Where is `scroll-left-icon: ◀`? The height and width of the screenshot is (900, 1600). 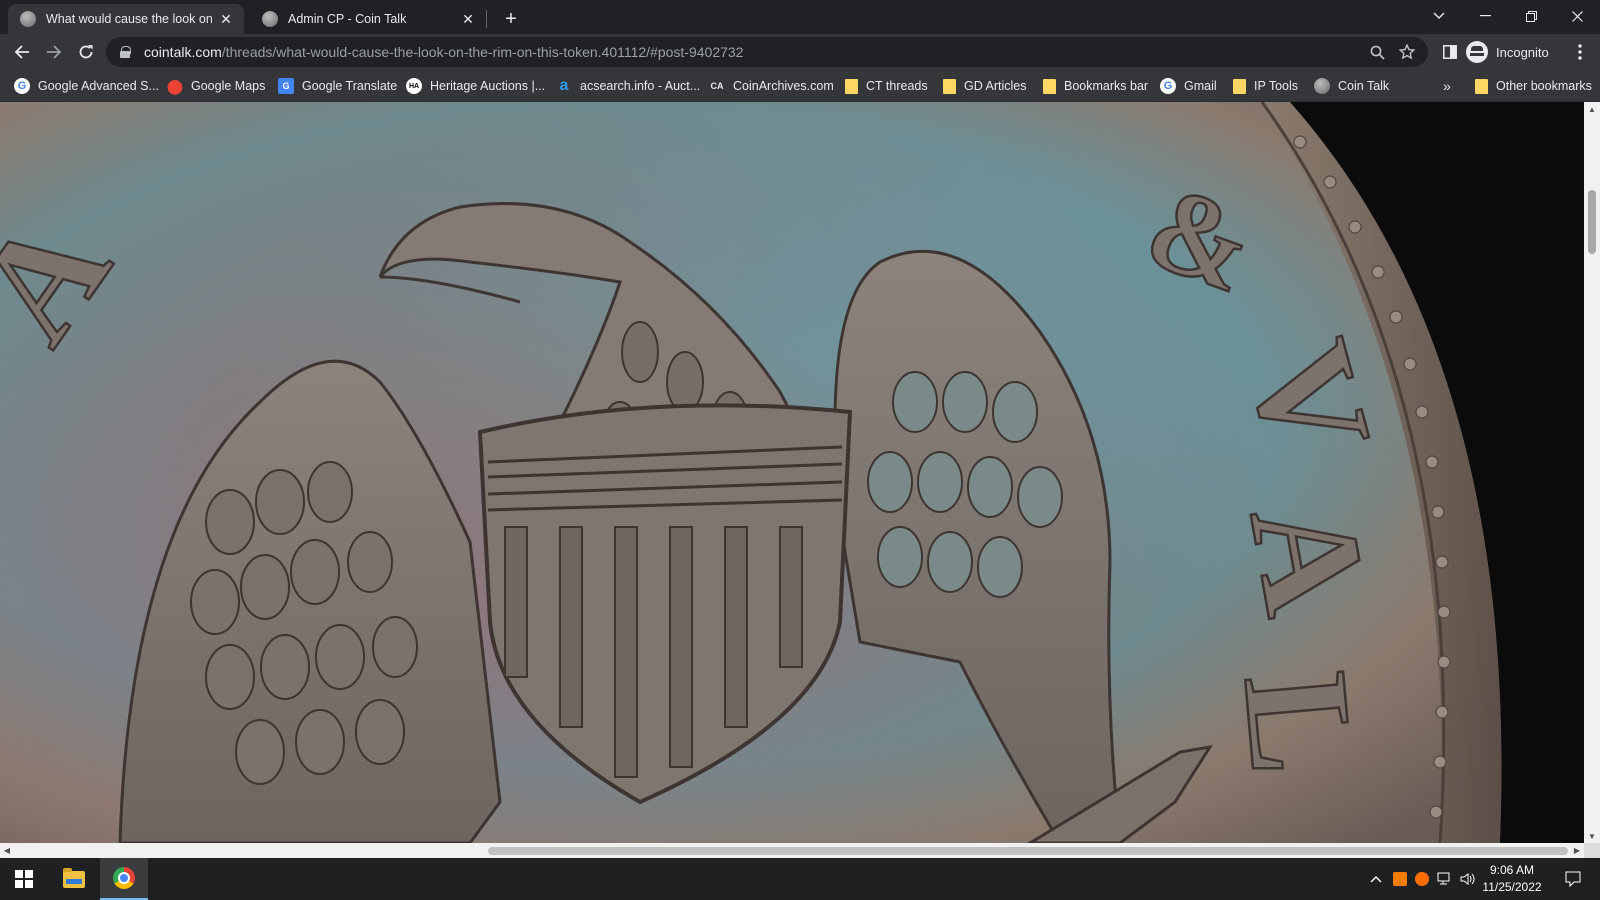 scroll-left-icon: ◀ is located at coordinates (7, 850).